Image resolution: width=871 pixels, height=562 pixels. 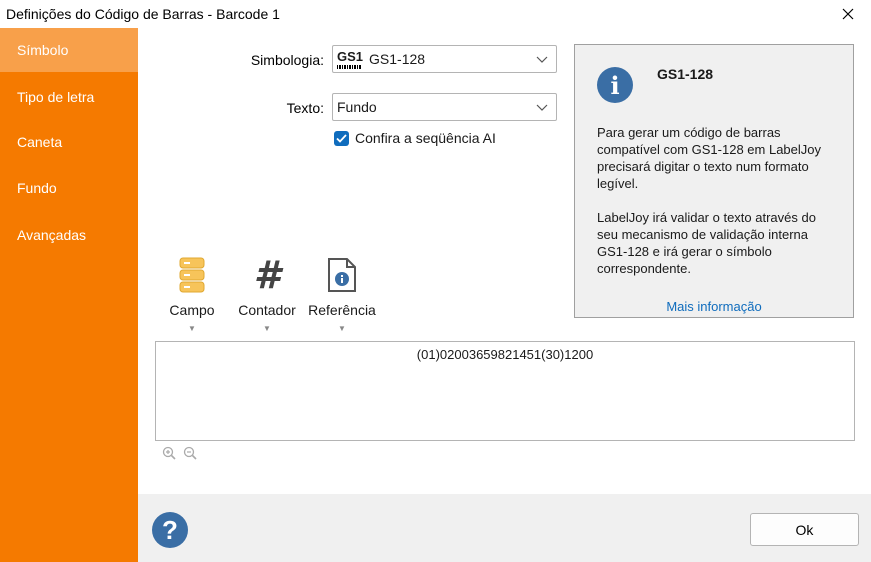 What do you see at coordinates (69, 50) in the screenshot?
I see `sidebar-item-simbolo: Símbolo` at bounding box center [69, 50].